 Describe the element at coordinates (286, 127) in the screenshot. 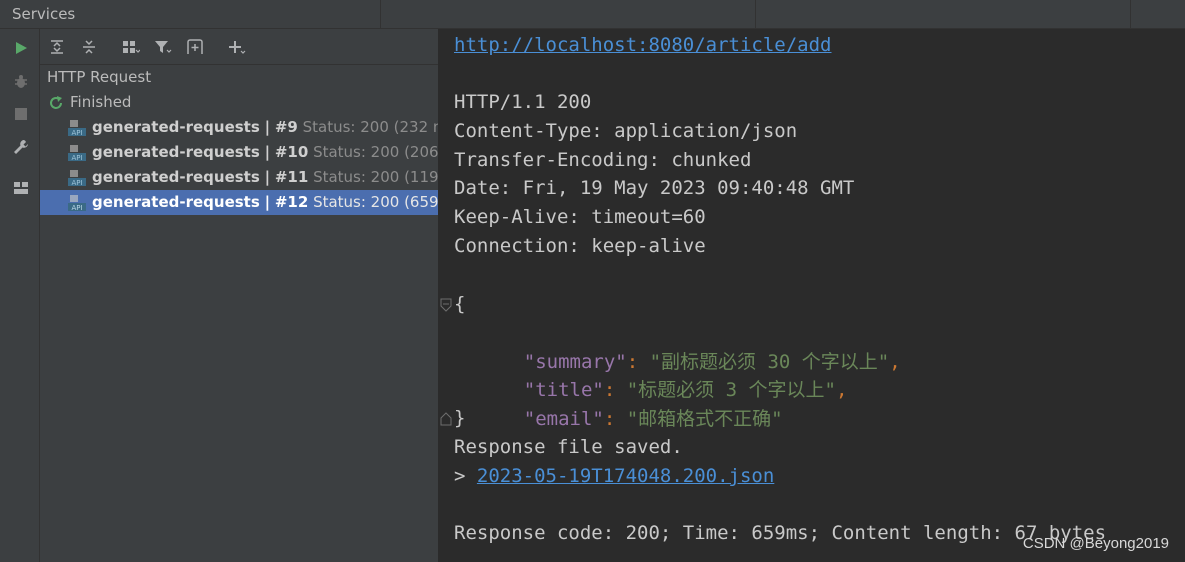

I see `request-number: #9` at that location.